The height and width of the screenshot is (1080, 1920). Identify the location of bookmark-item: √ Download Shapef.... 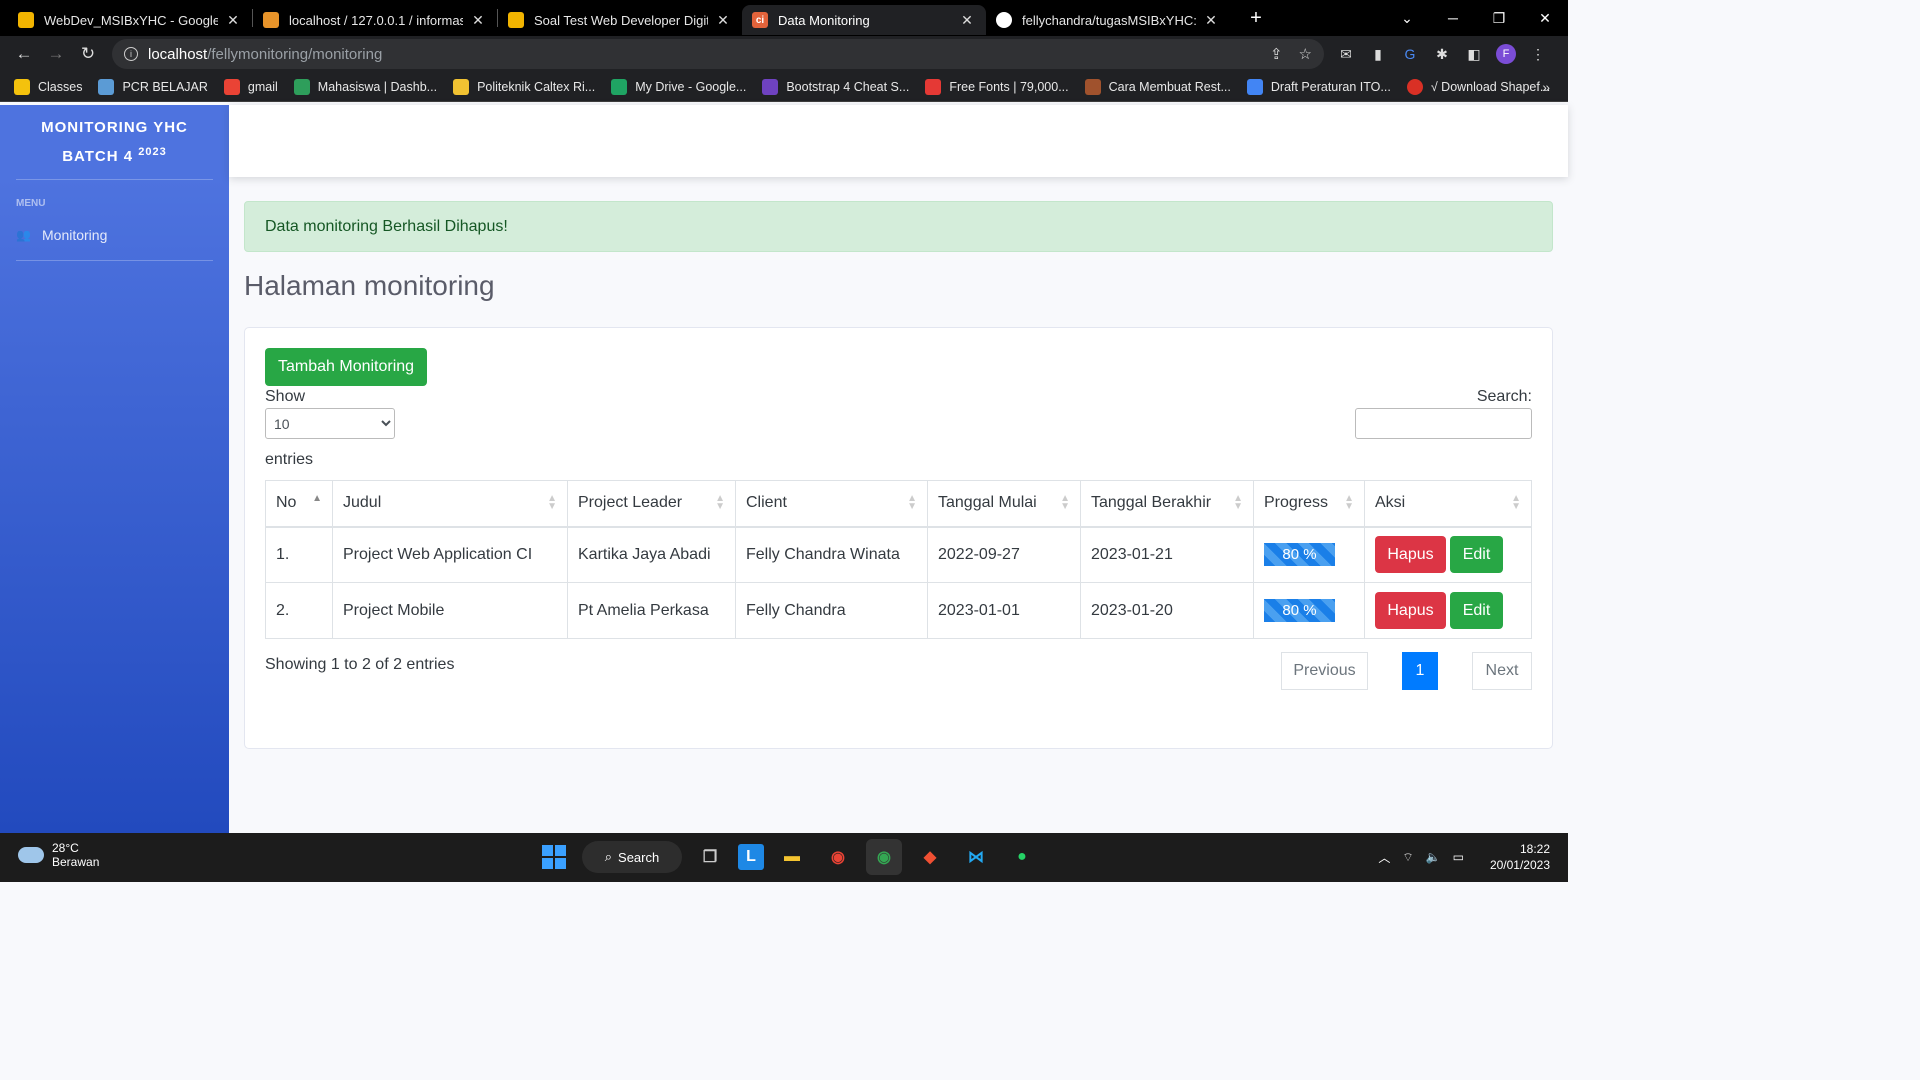
(1478, 86).